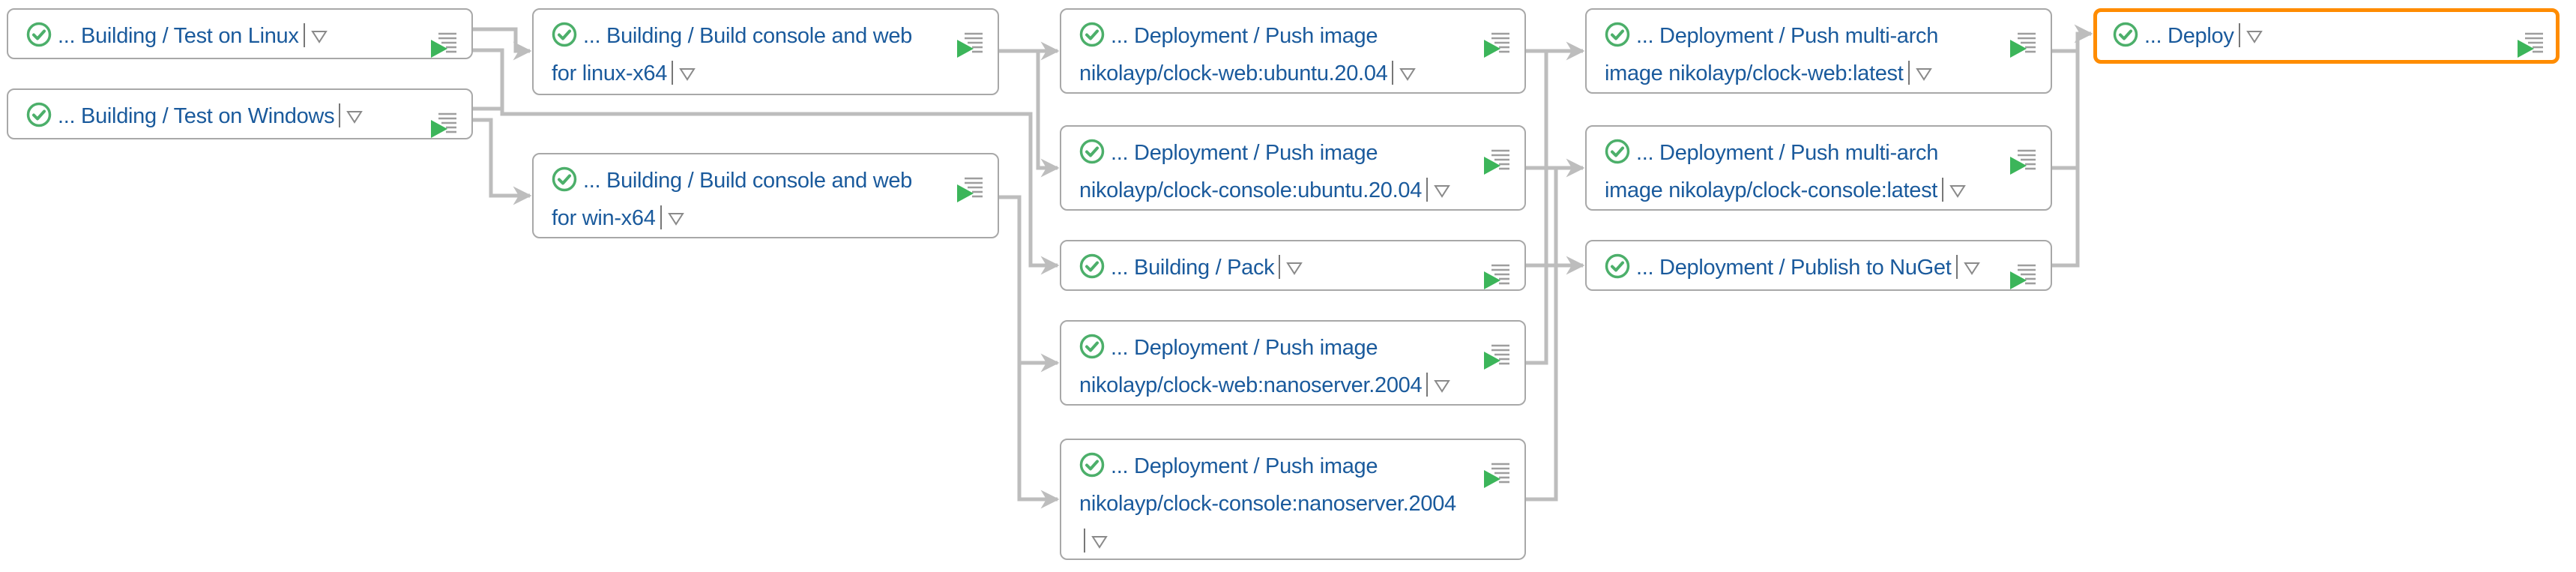 The width and height of the screenshot is (2576, 572). I want to click on node-title: ... Deploy, so click(2305, 36).